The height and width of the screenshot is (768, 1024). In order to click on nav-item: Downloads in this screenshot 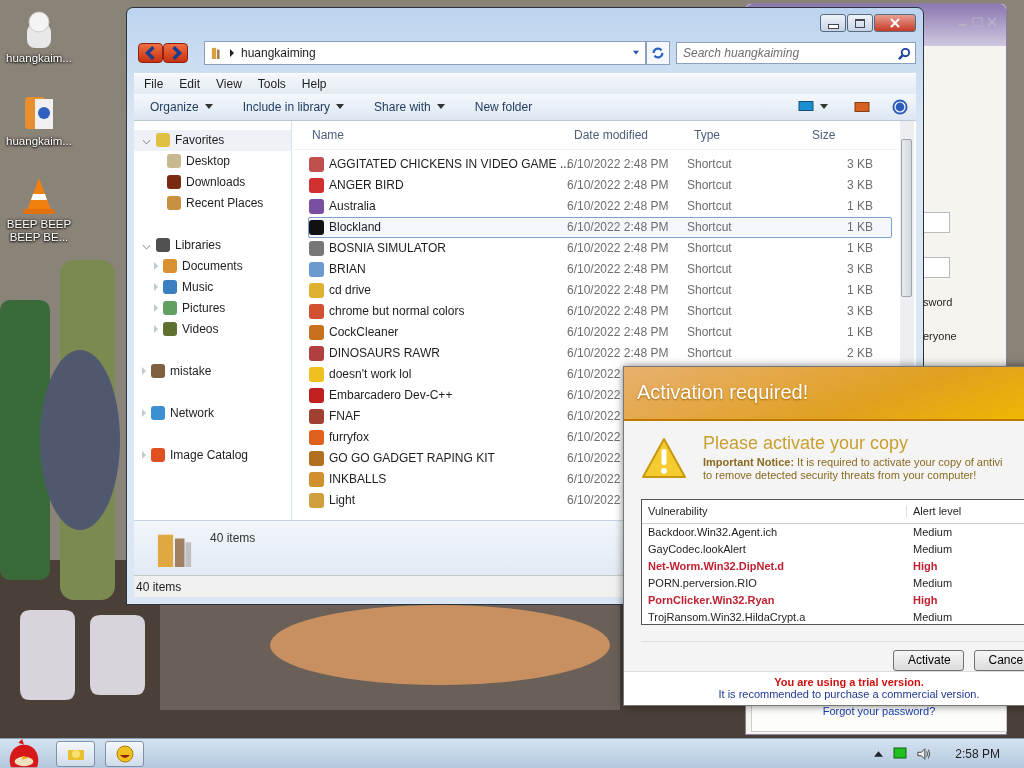, I will do `click(212, 182)`.